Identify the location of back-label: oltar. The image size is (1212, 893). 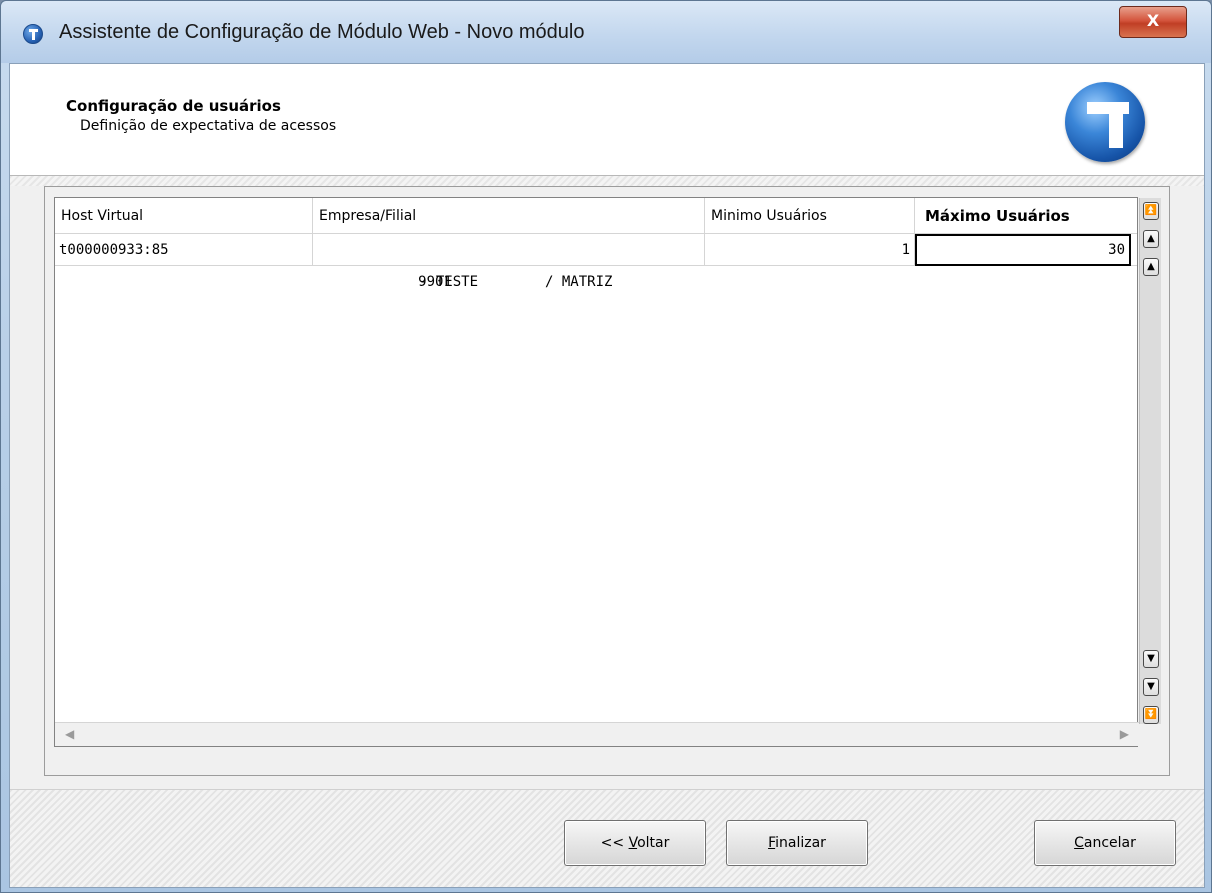
(653, 843).